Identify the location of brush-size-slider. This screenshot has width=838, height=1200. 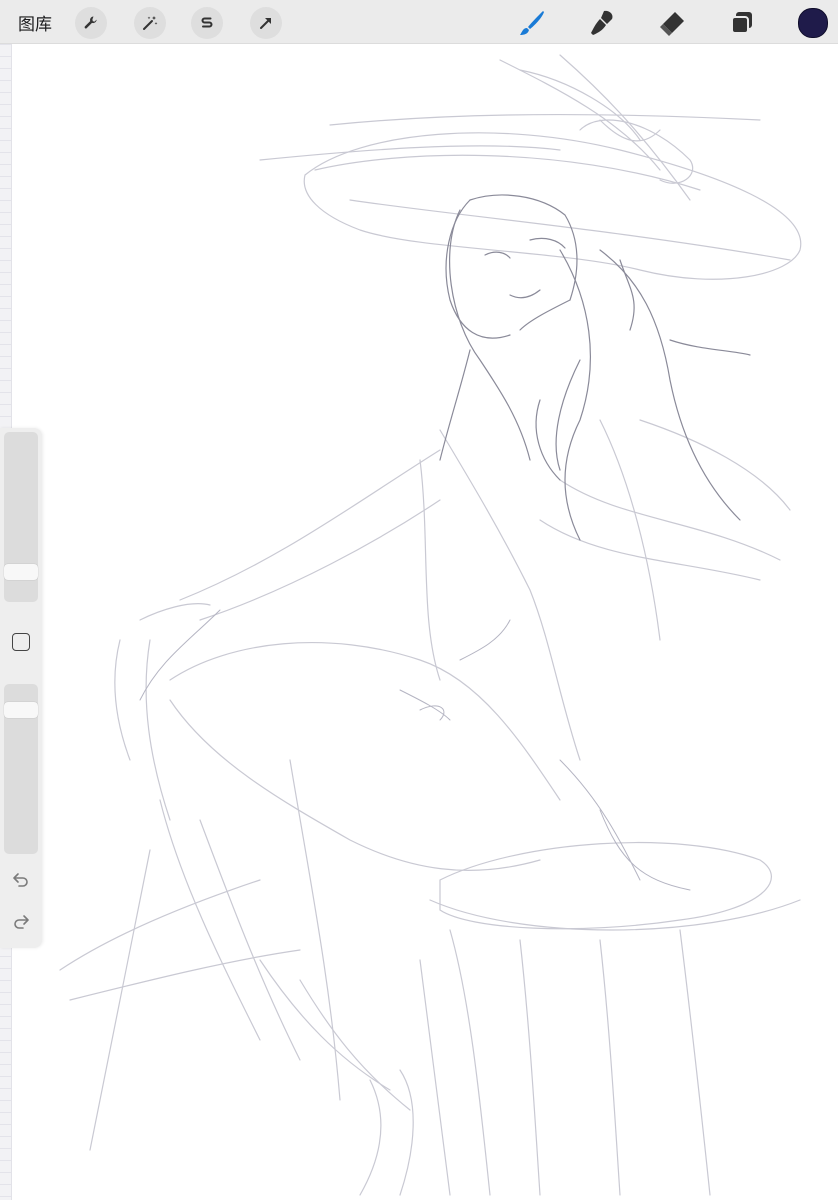
(21, 517).